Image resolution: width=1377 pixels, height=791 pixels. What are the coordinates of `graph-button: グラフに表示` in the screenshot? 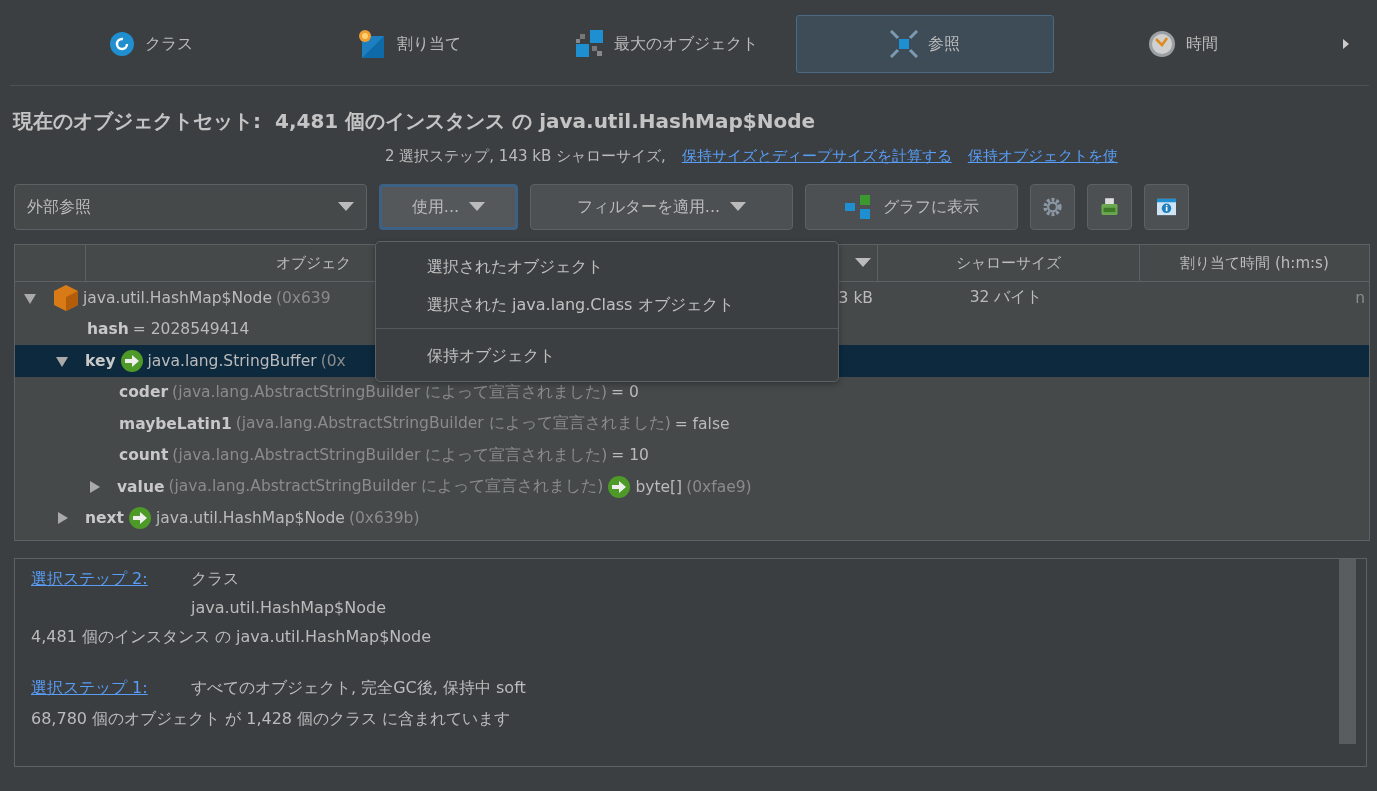 It's located at (911, 207).